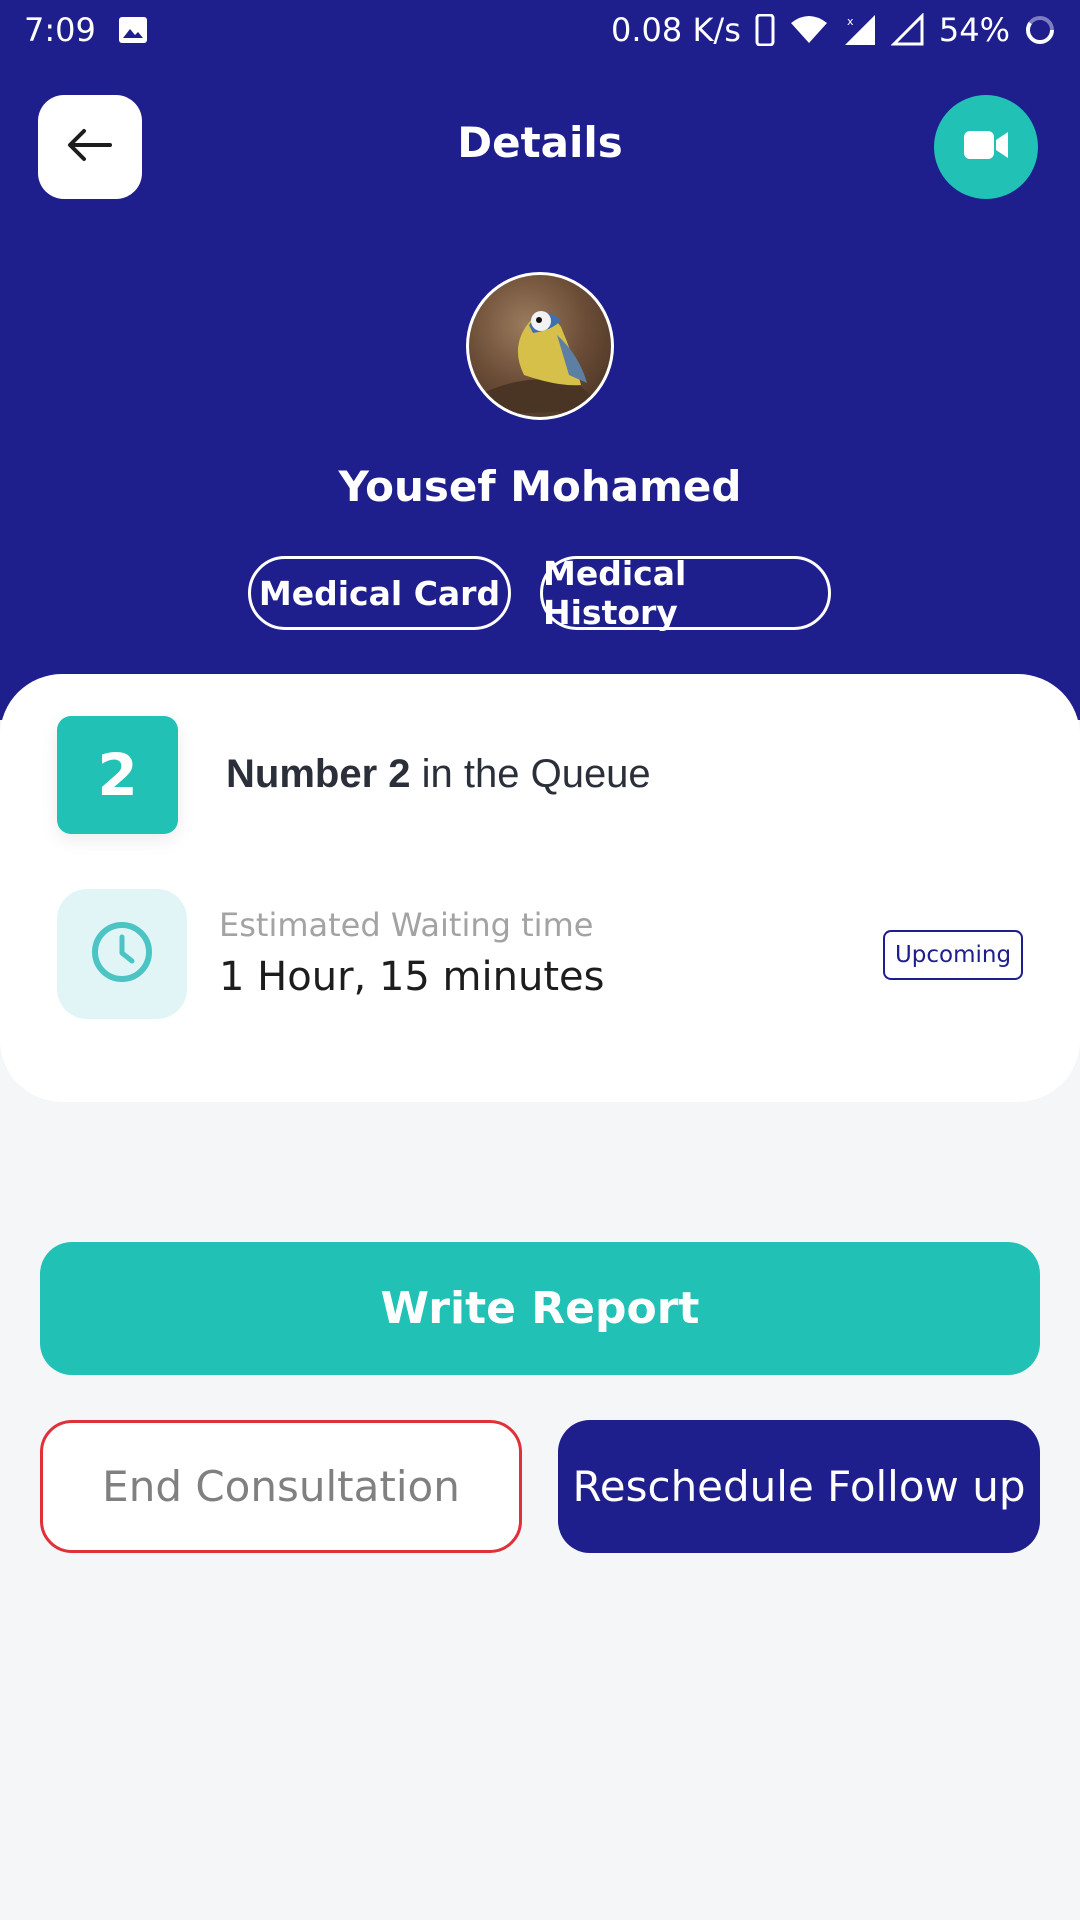 Image resolution: width=1080 pixels, height=1920 pixels. I want to click on patient-name: Yousef Mohamed, so click(540, 486).